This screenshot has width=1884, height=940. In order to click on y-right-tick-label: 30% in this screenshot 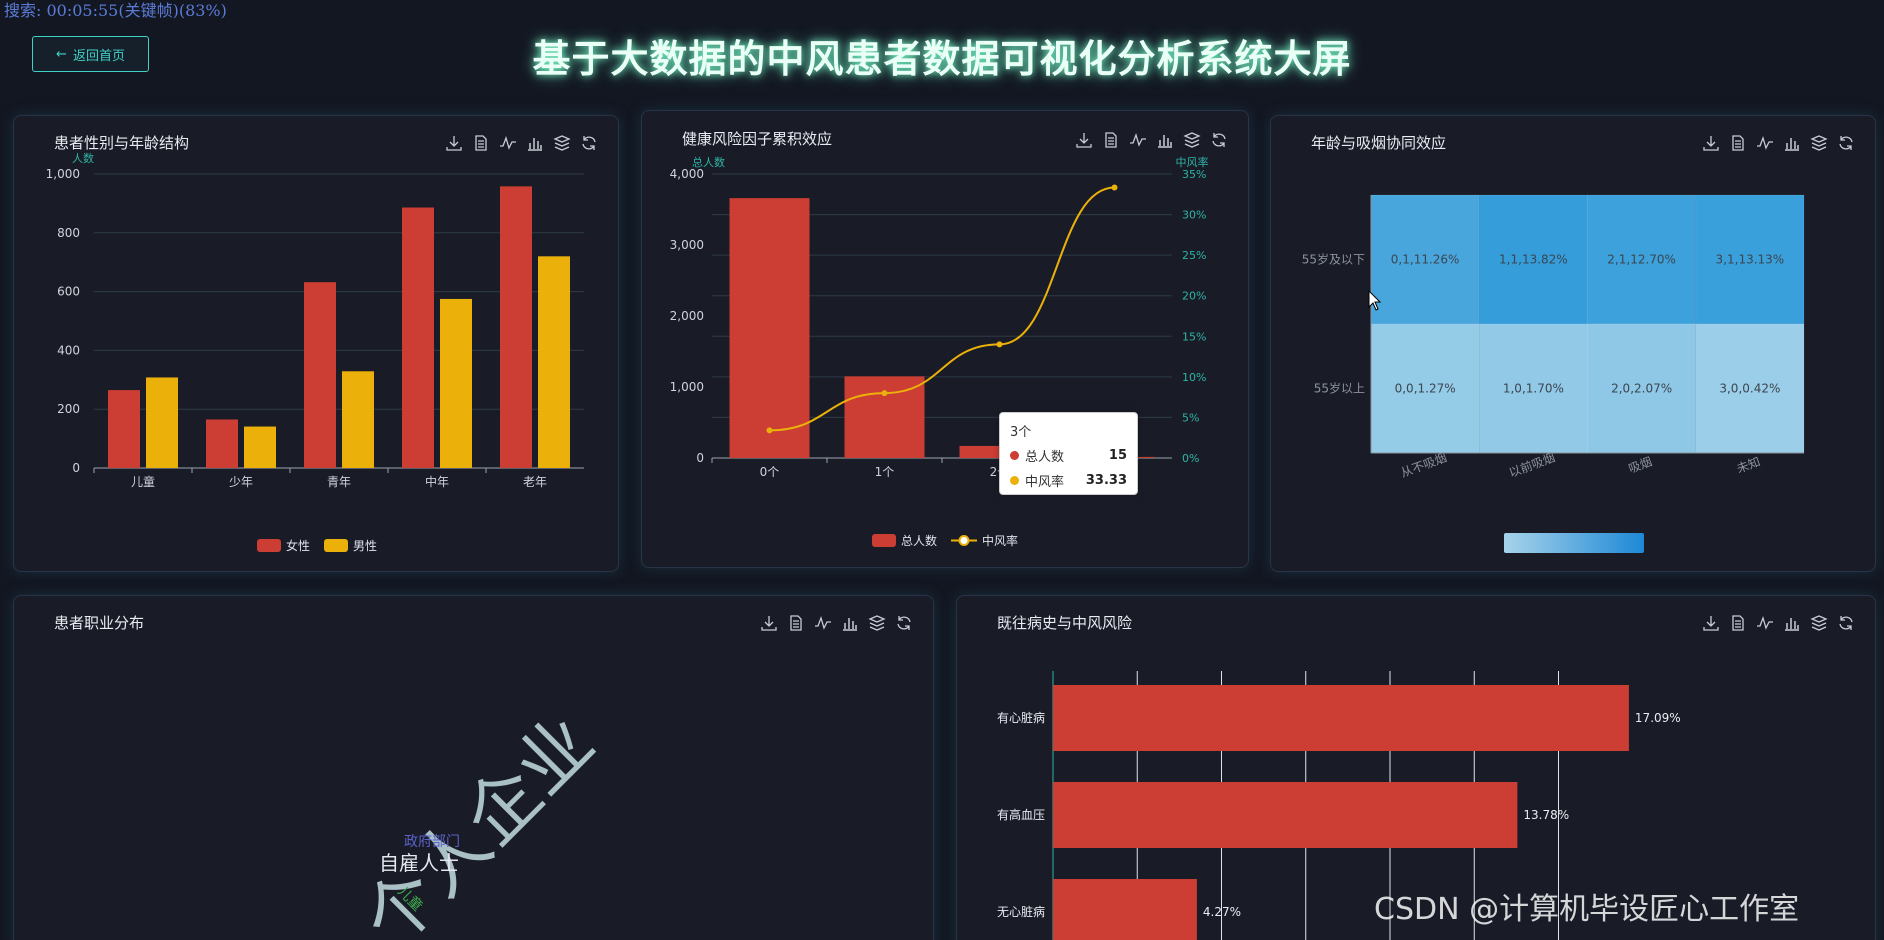, I will do `click(1194, 215)`.